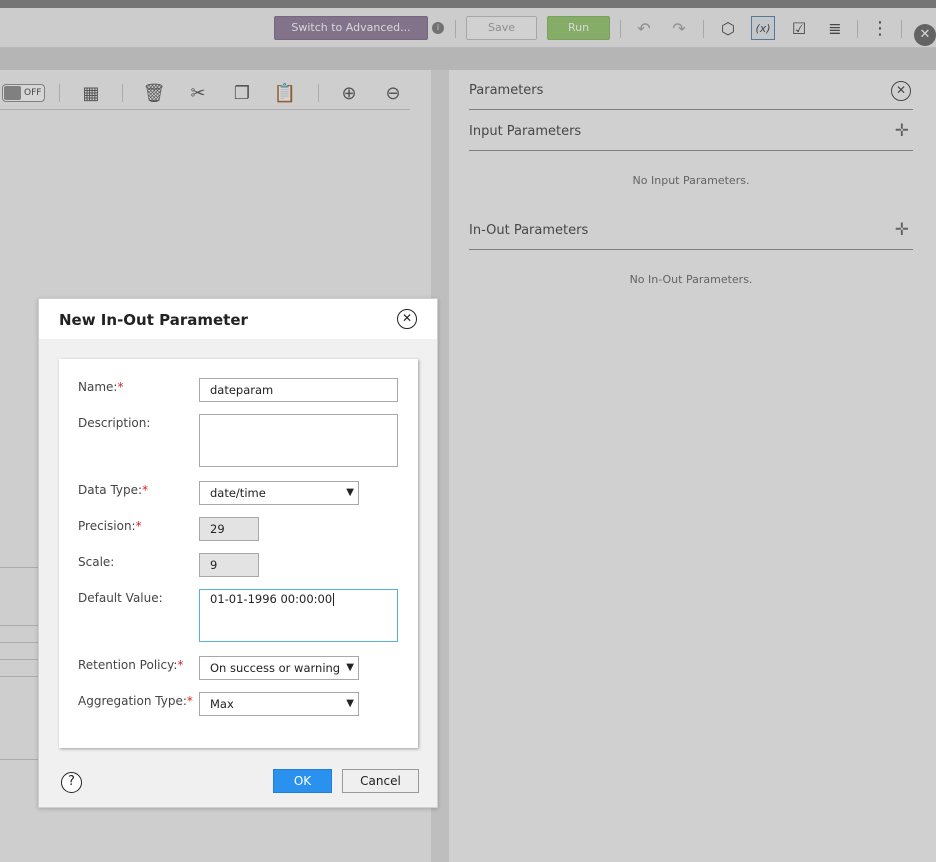  What do you see at coordinates (271, 599) in the screenshot?
I see `default-value-text: 01-01-1996 00:00:00` at bounding box center [271, 599].